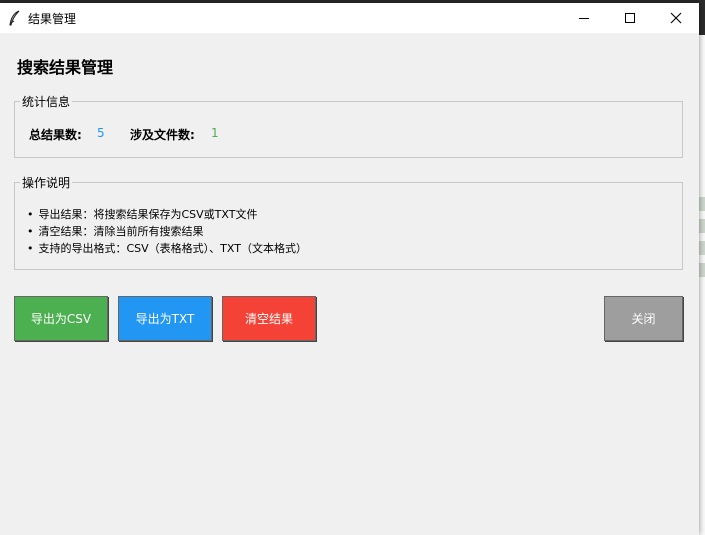 Image resolution: width=705 pixels, height=535 pixels. What do you see at coordinates (702, 285) in the screenshot?
I see `background-window-edge` at bounding box center [702, 285].